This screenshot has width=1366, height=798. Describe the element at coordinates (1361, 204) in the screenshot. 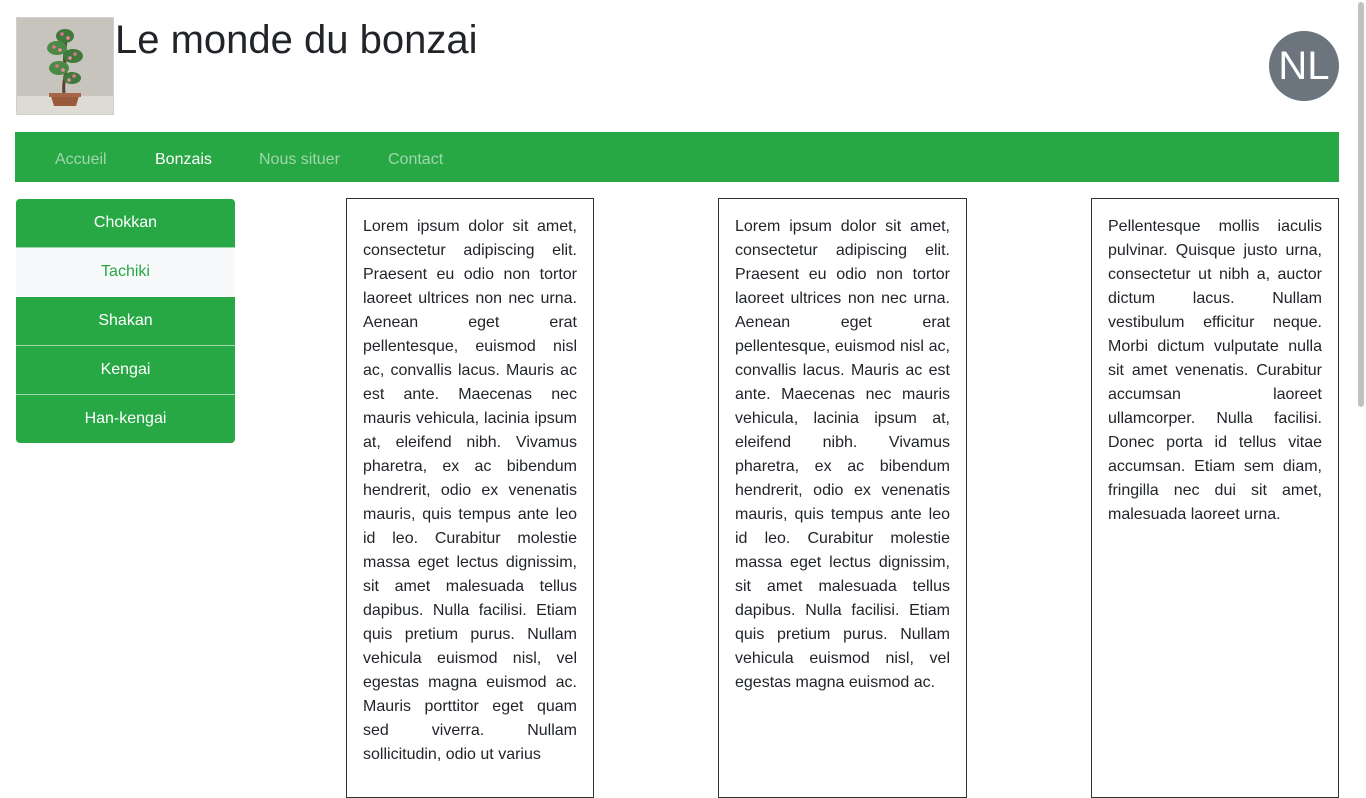

I see `scrollbar-thumb` at that location.